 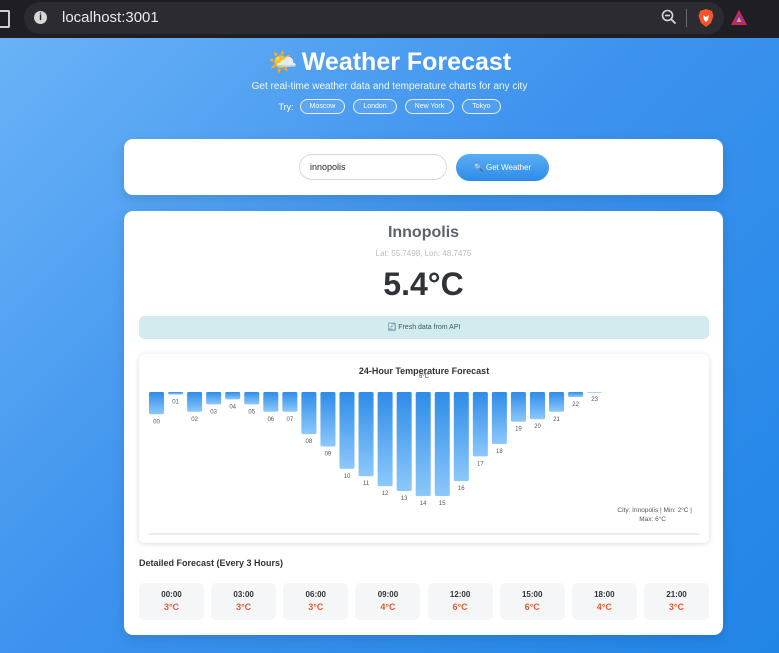 What do you see at coordinates (654, 510) in the screenshot?
I see `chart-legend-line-1: City: Innopolis | Min: 2°C |` at bounding box center [654, 510].